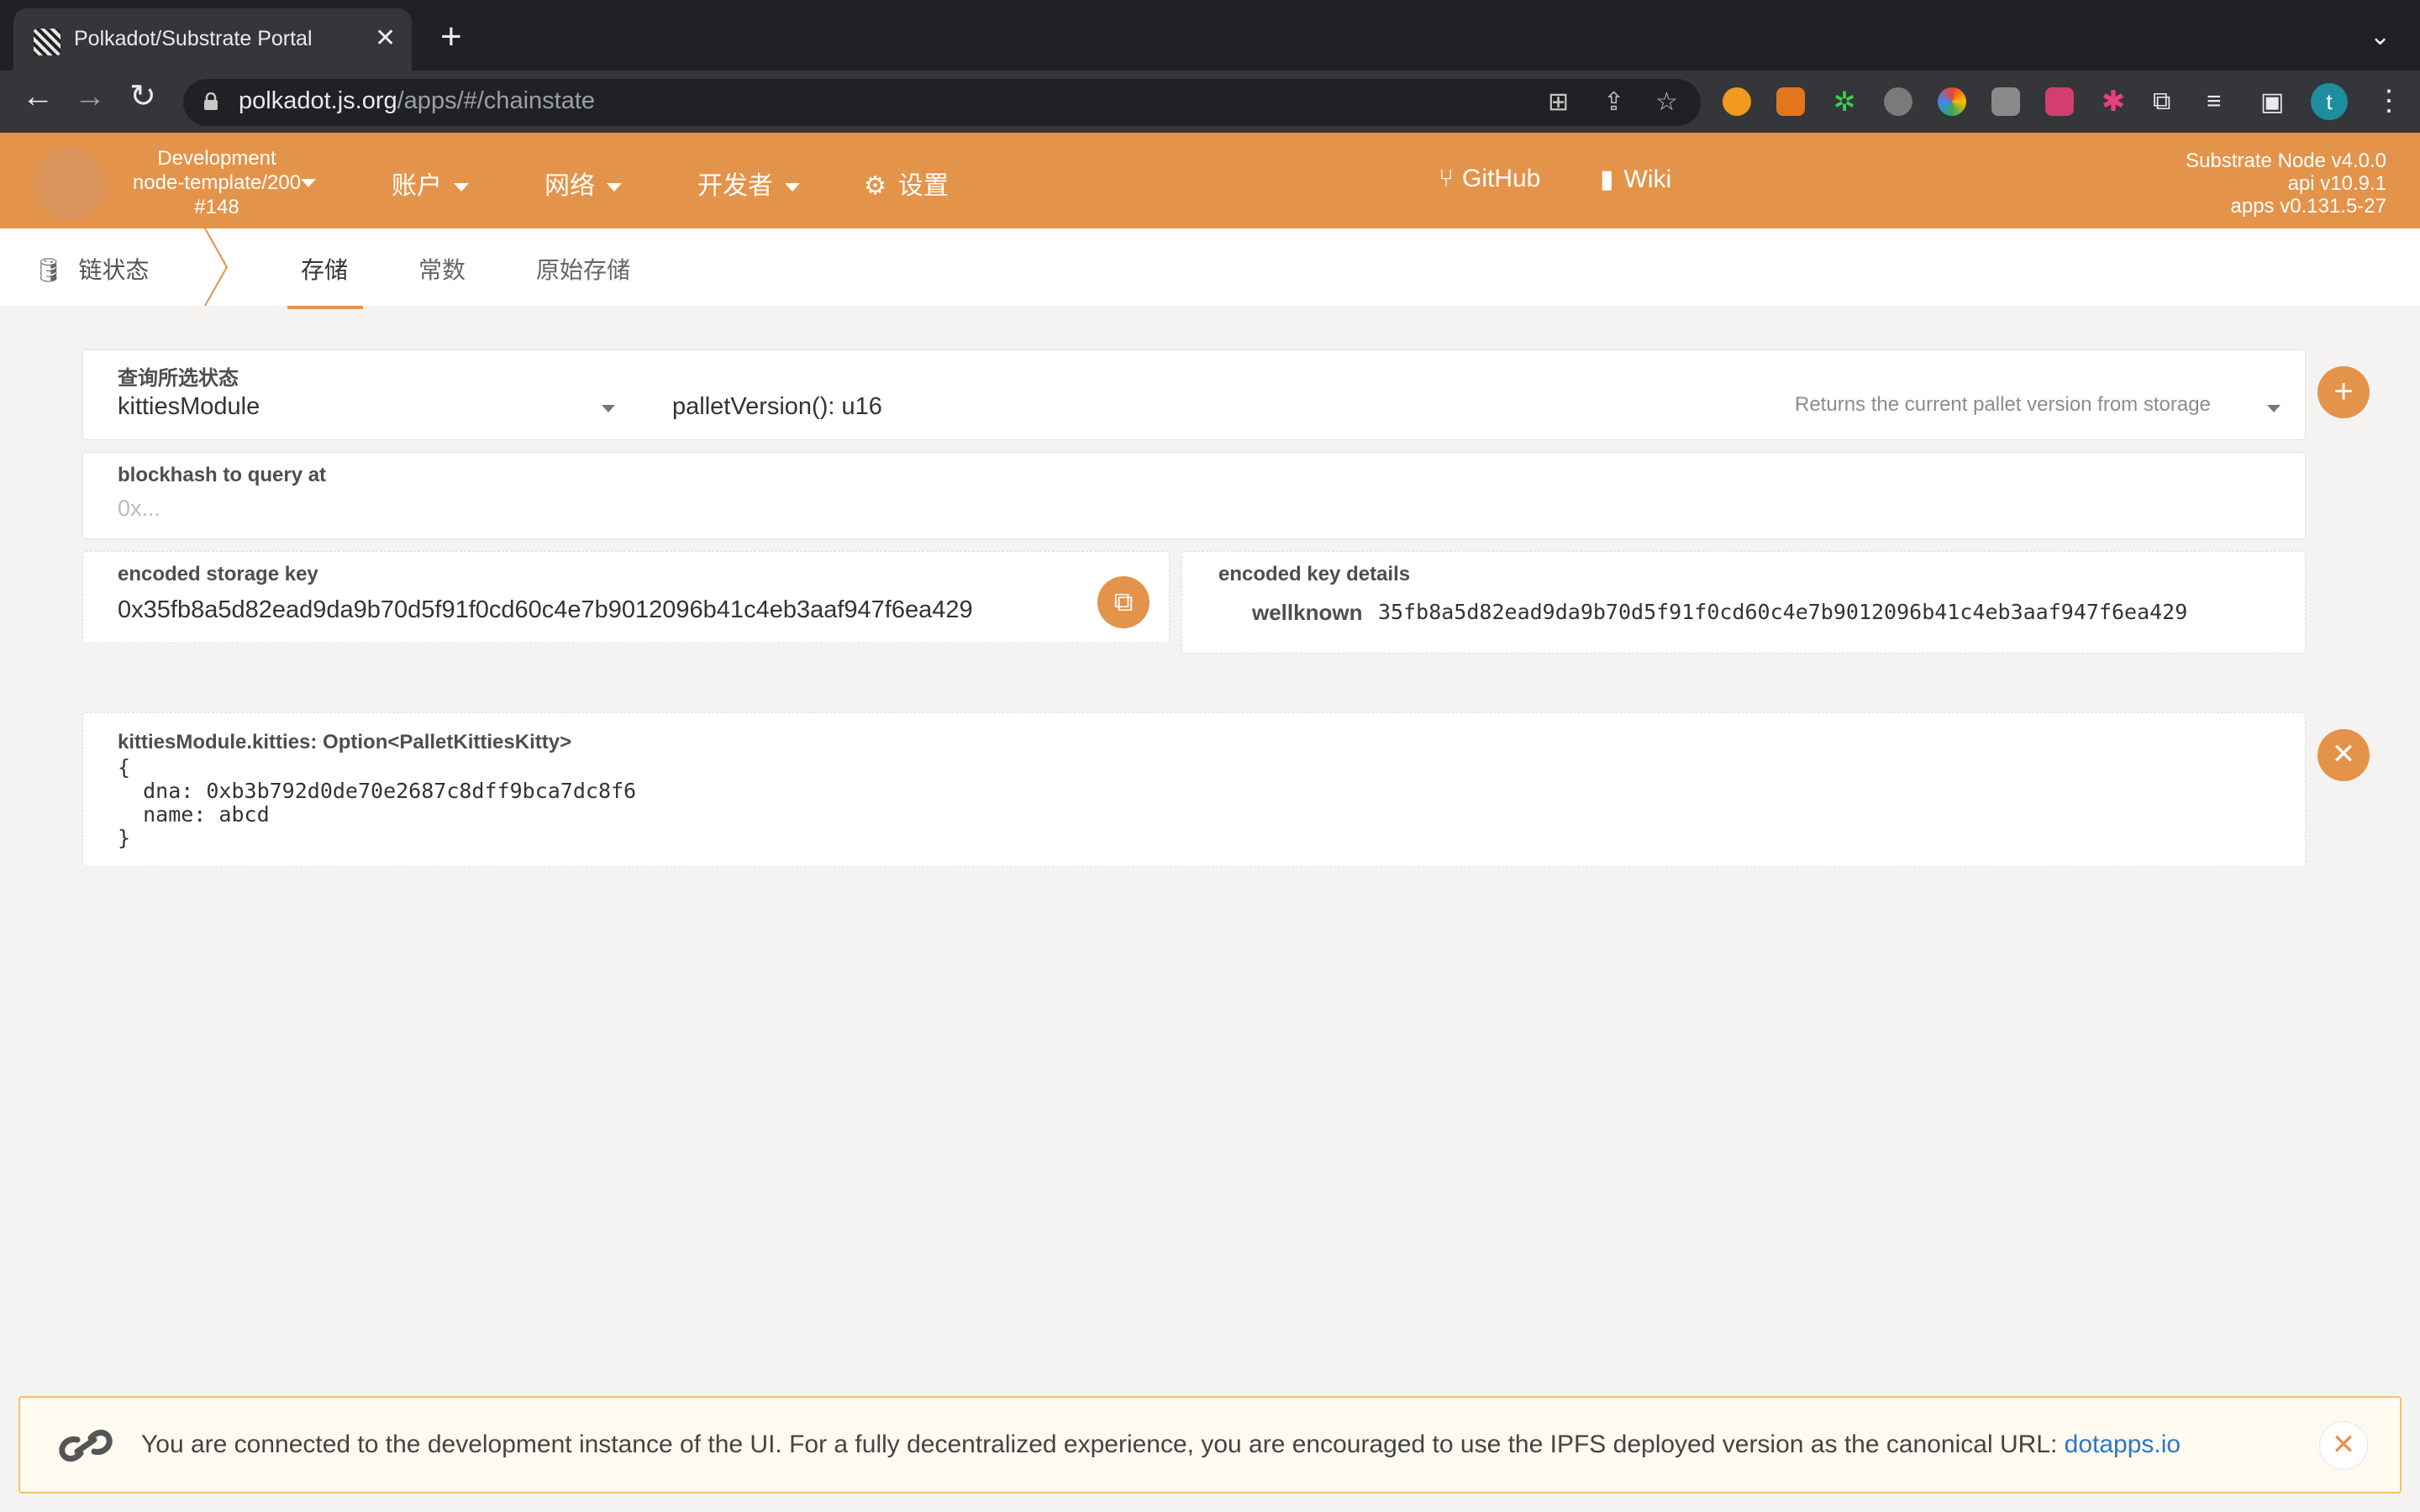  What do you see at coordinates (2123, 1444) in the screenshot?
I see `dotapps-link: dotapps.io` at bounding box center [2123, 1444].